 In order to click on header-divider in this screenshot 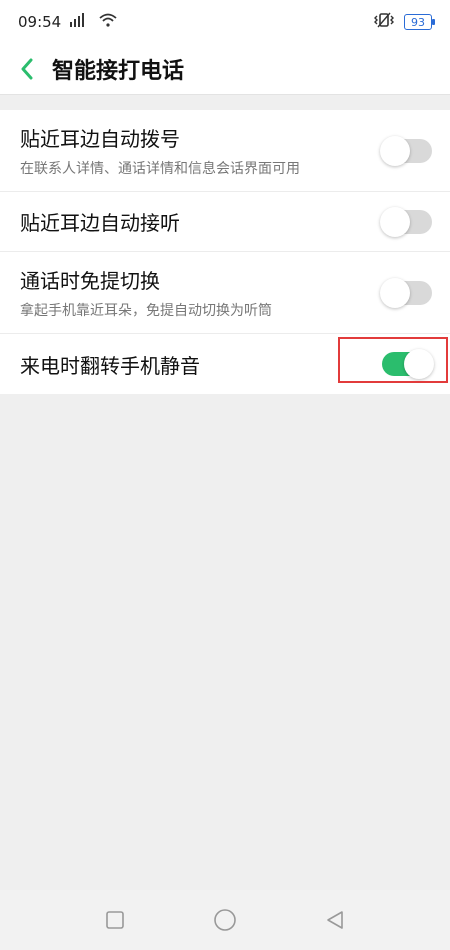, I will do `click(225, 102)`.